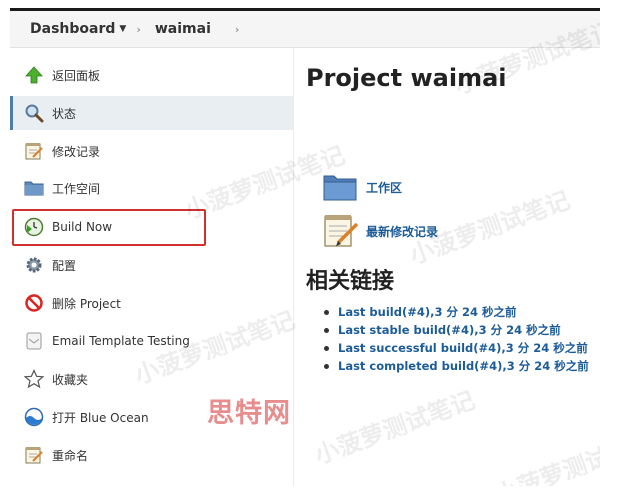  I want to click on list-item: Last build(#4),3 分 24 秒之前, so click(456, 312).